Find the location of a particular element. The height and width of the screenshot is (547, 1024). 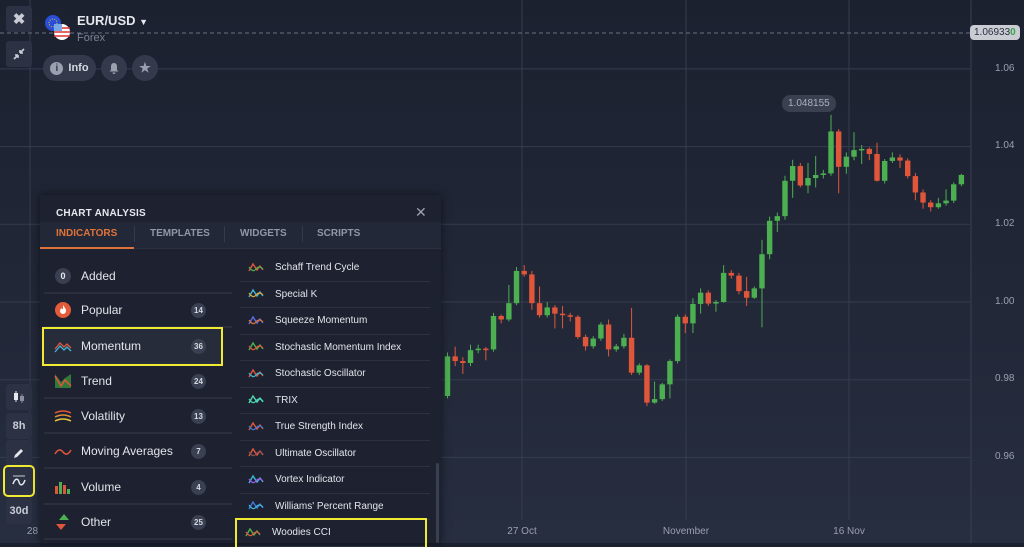

candlestick-icon is located at coordinates (19, 397).